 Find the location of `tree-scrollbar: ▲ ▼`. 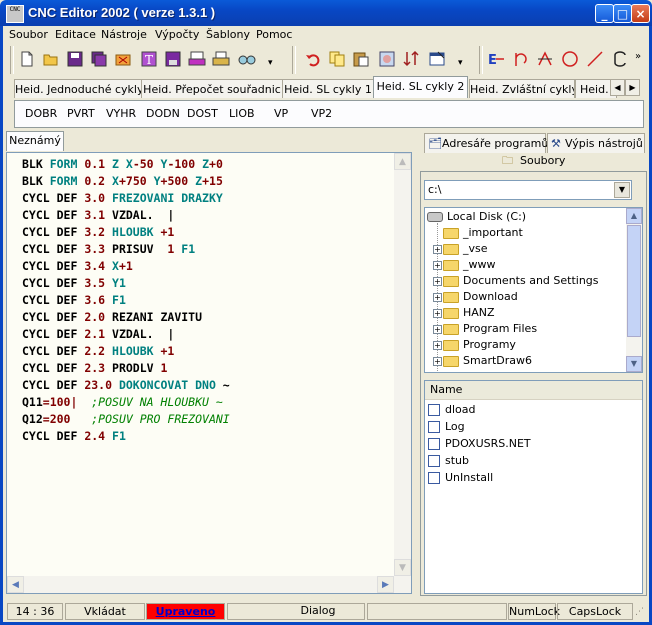

tree-scrollbar: ▲ ▼ is located at coordinates (634, 290).